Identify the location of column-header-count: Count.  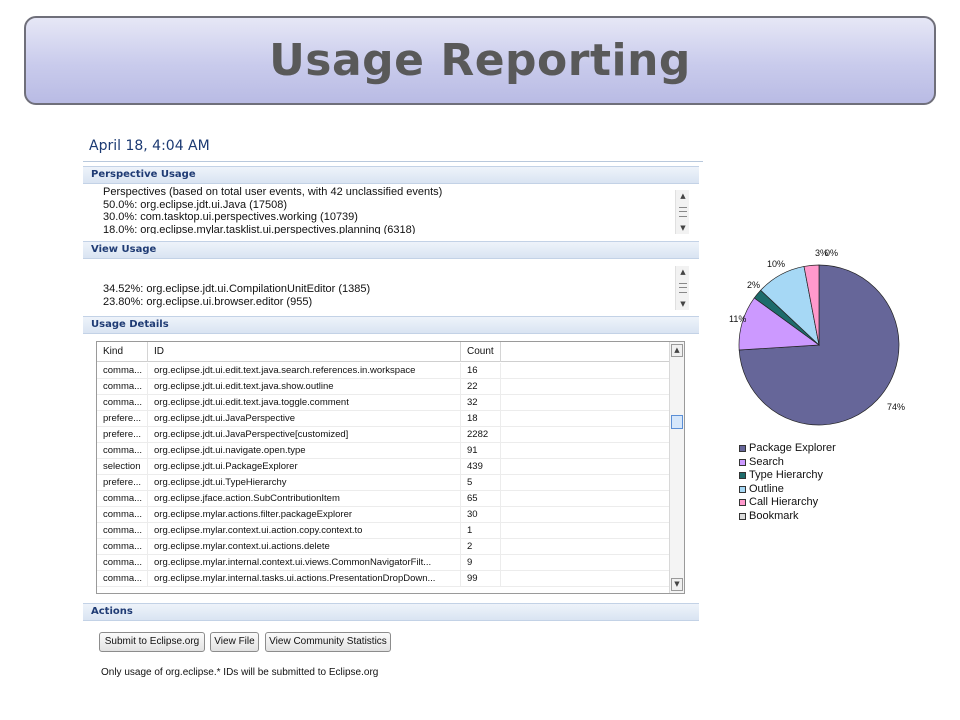
(481, 352).